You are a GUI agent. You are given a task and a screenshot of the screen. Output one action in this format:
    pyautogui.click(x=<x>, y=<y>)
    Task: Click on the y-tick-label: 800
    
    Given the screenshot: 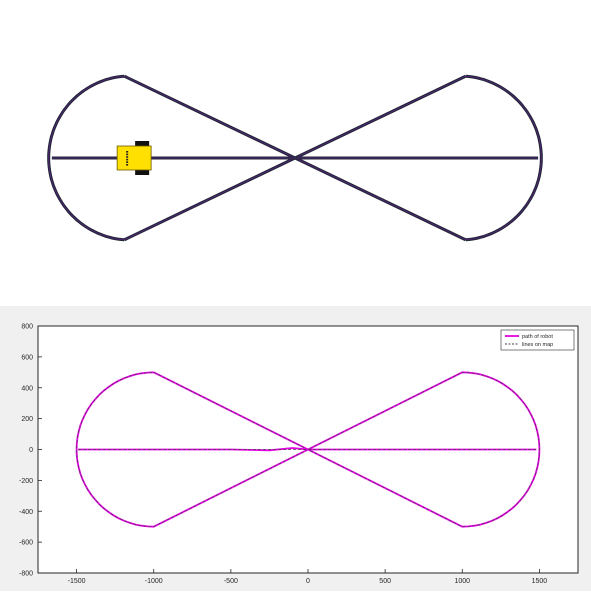 What is the action you would take?
    pyautogui.click(x=27, y=327)
    